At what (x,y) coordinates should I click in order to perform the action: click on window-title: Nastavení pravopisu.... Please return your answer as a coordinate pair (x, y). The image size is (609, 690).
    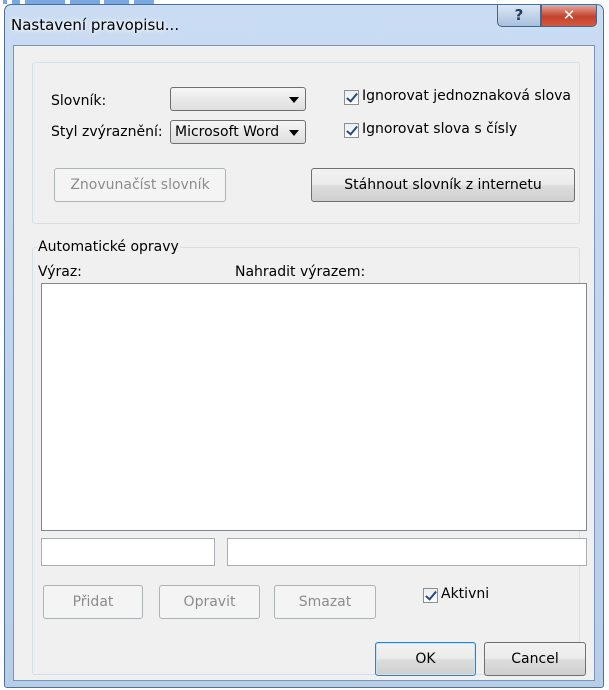
    Looking at the image, I should click on (95, 25).